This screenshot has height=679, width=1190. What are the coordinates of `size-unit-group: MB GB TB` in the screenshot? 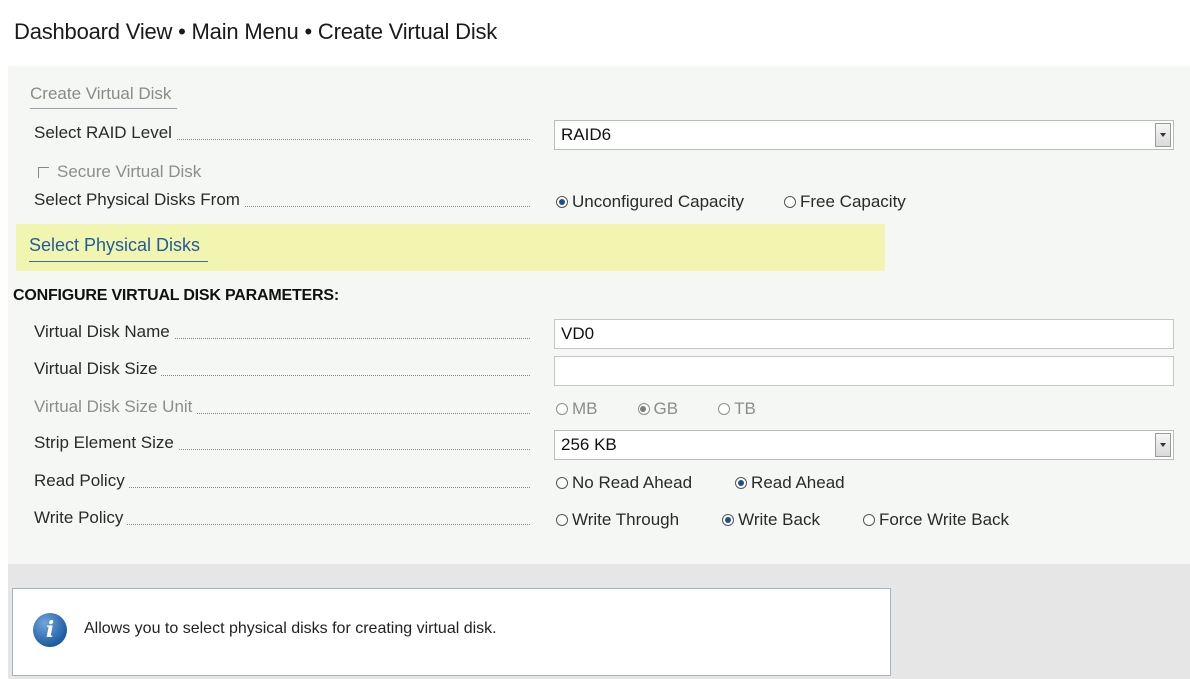 It's located at (656, 409).